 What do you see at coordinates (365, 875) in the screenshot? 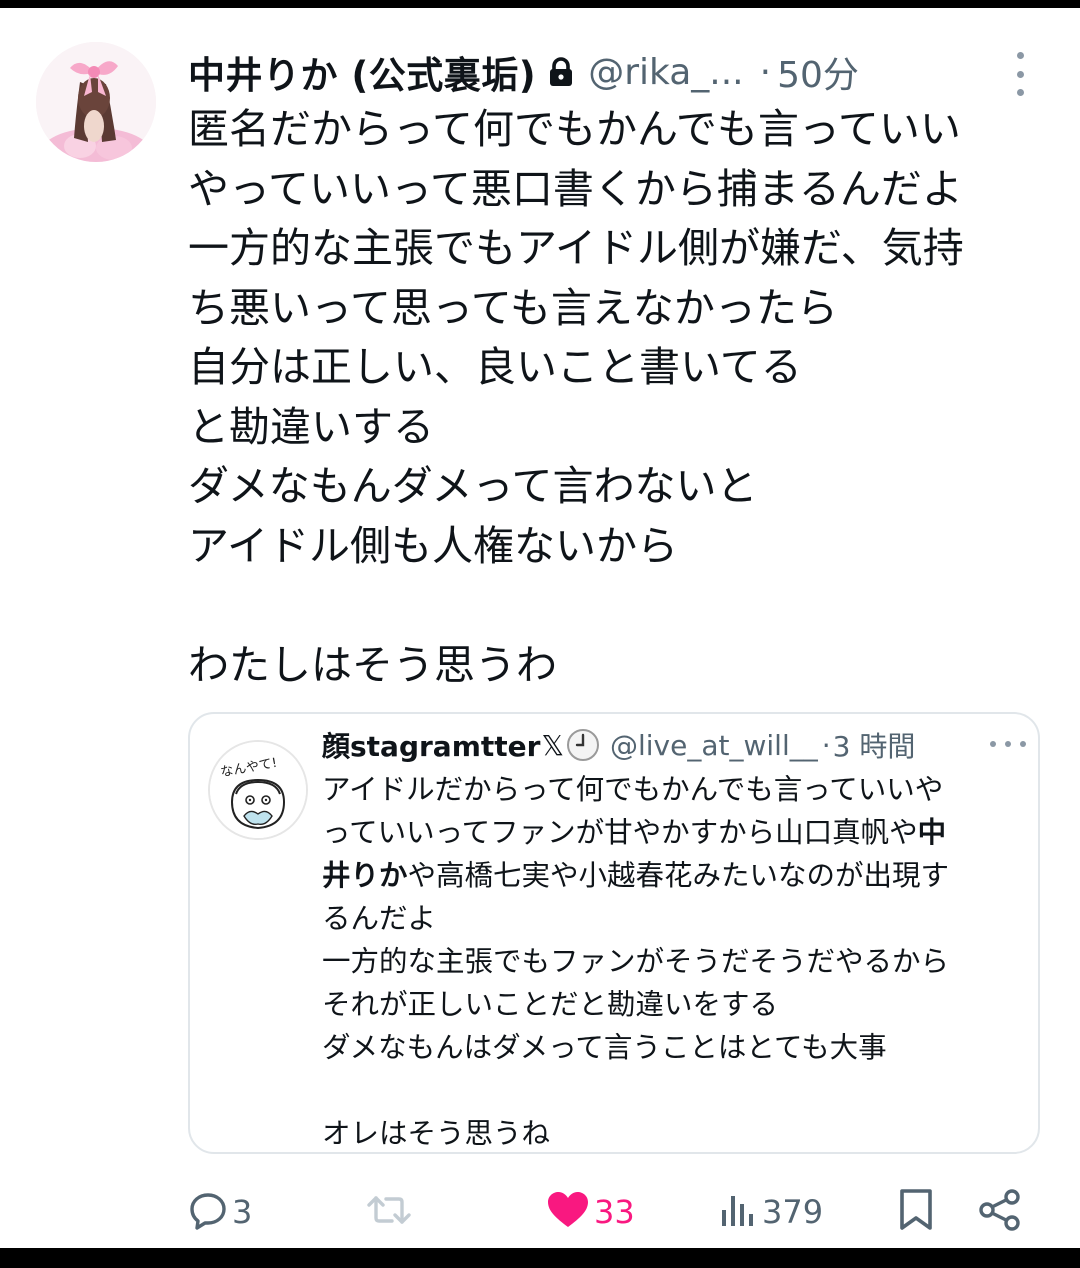
I see `quoted-bold-segment: 井りか` at bounding box center [365, 875].